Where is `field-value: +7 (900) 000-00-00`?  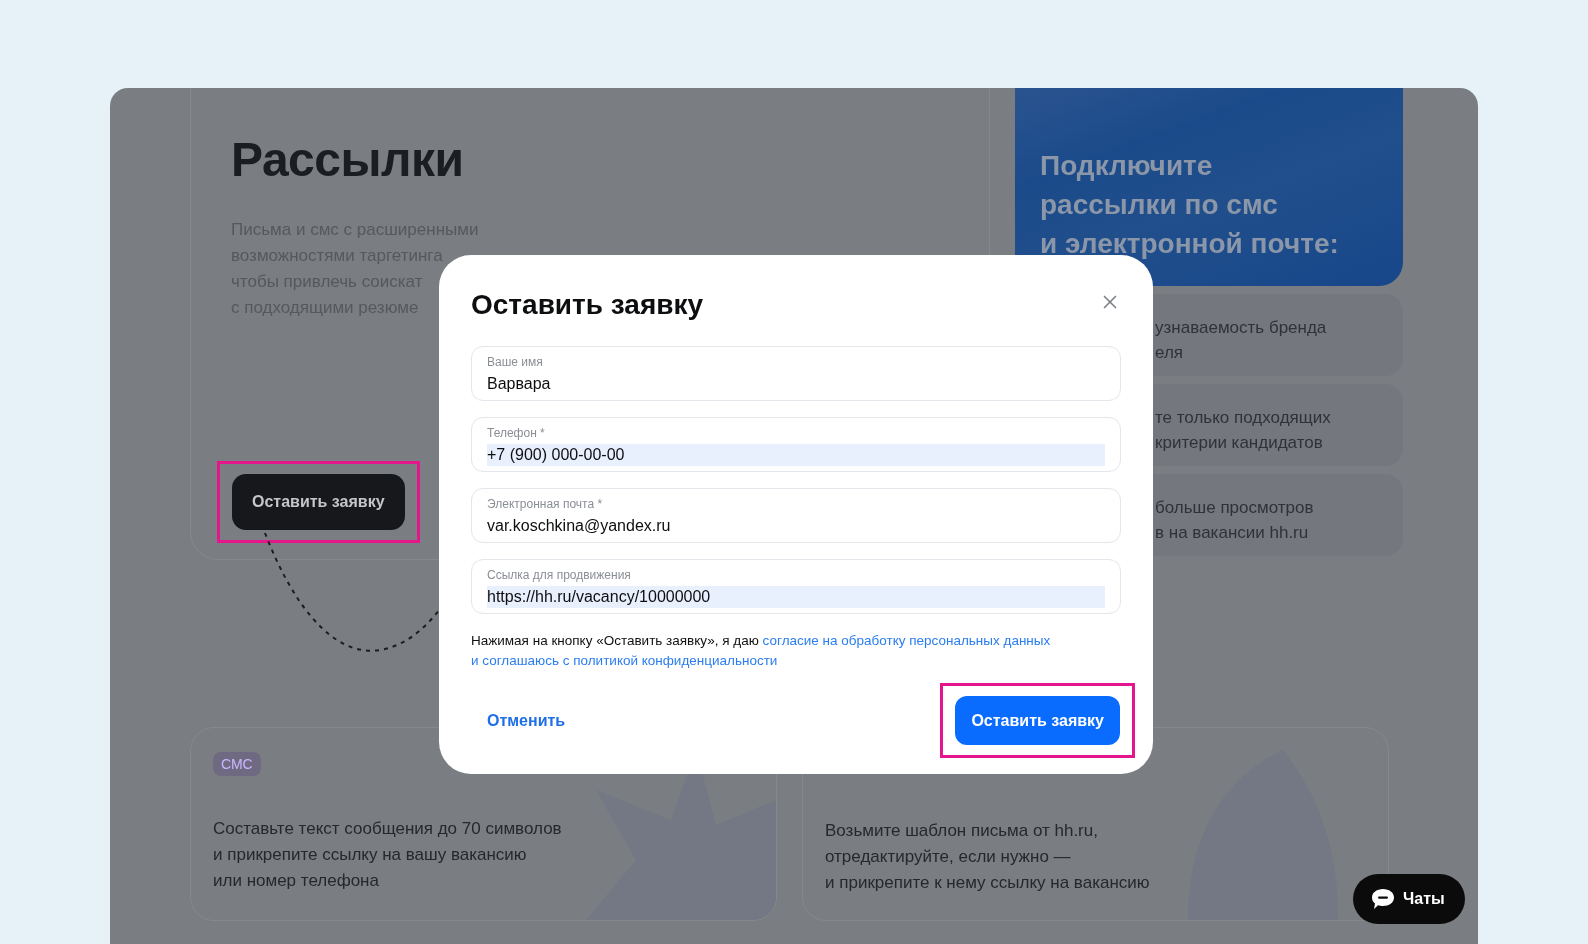 field-value: +7 (900) 000-00-00 is located at coordinates (796, 455).